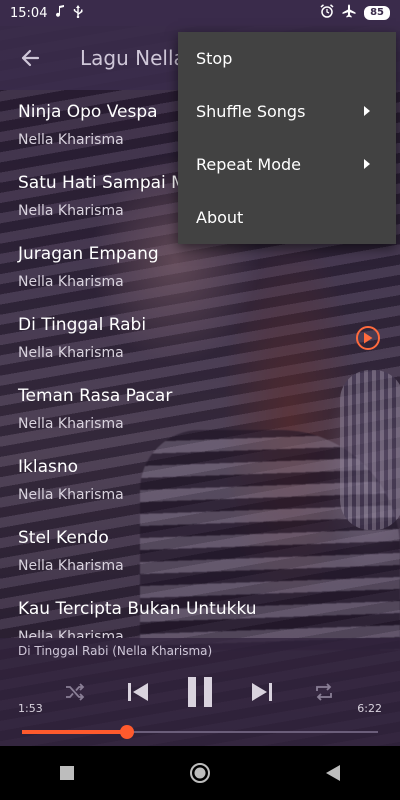  I want to click on status-left: 15:04, so click(46, 13).